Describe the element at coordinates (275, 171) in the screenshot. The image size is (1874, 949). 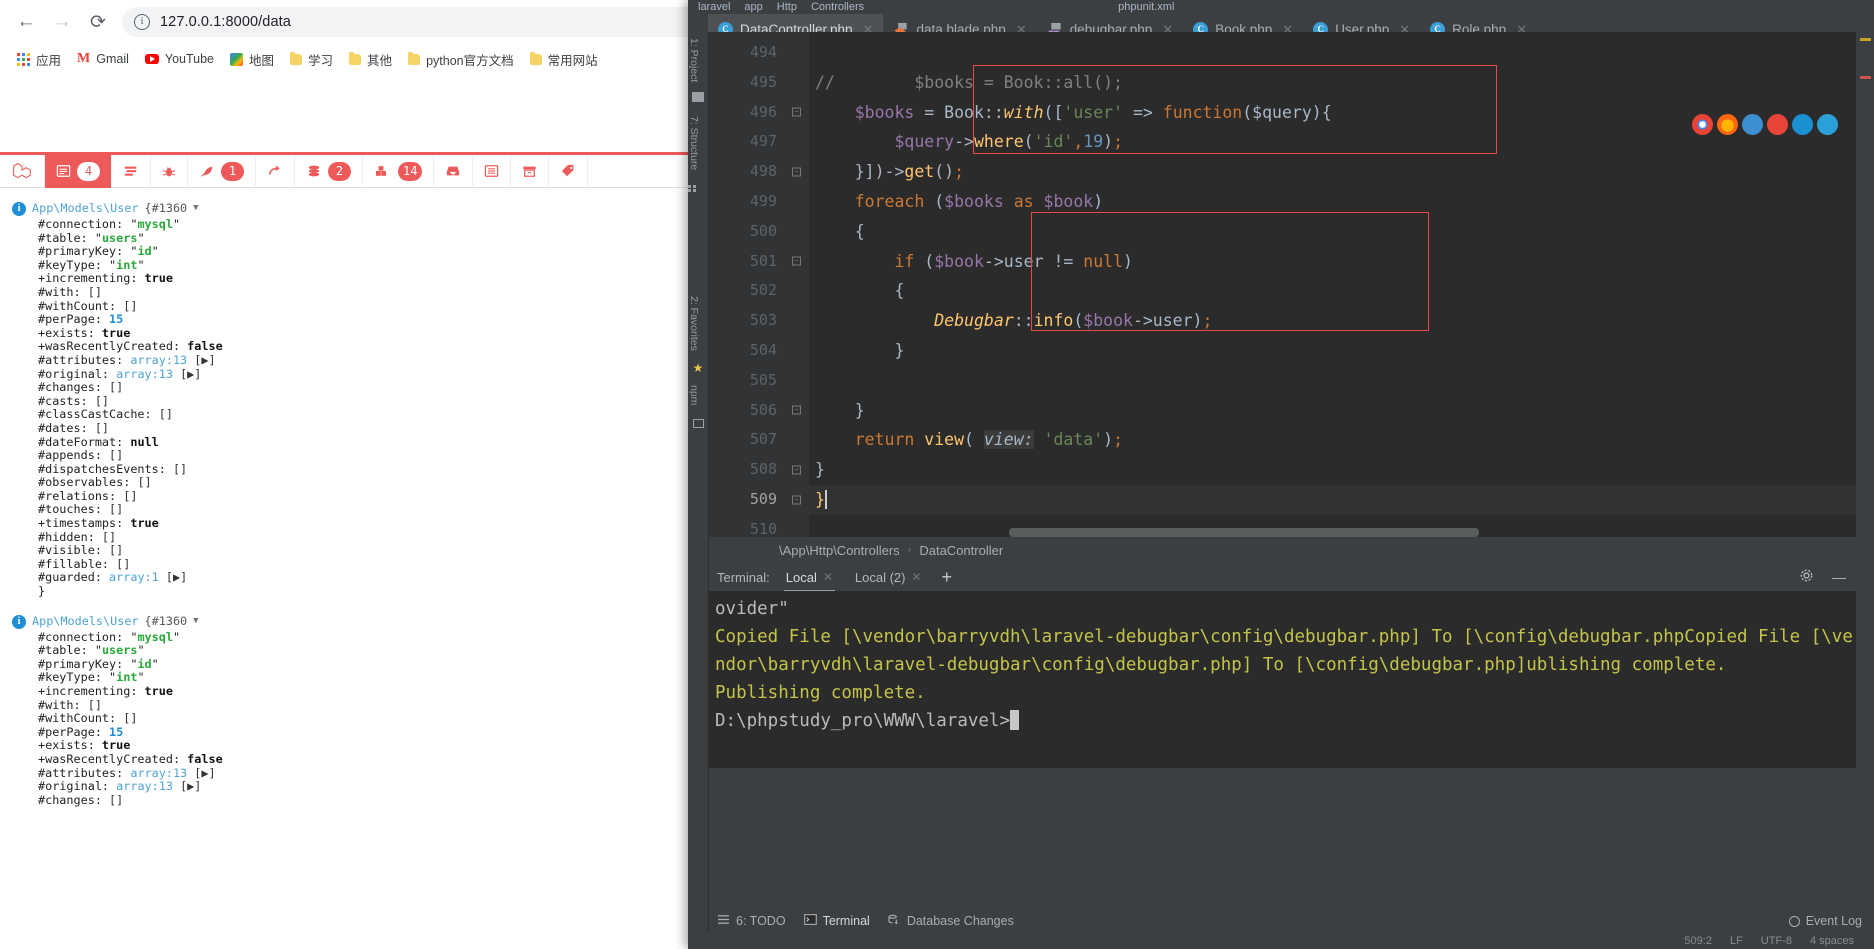
I see `debugbar-tab-route` at that location.